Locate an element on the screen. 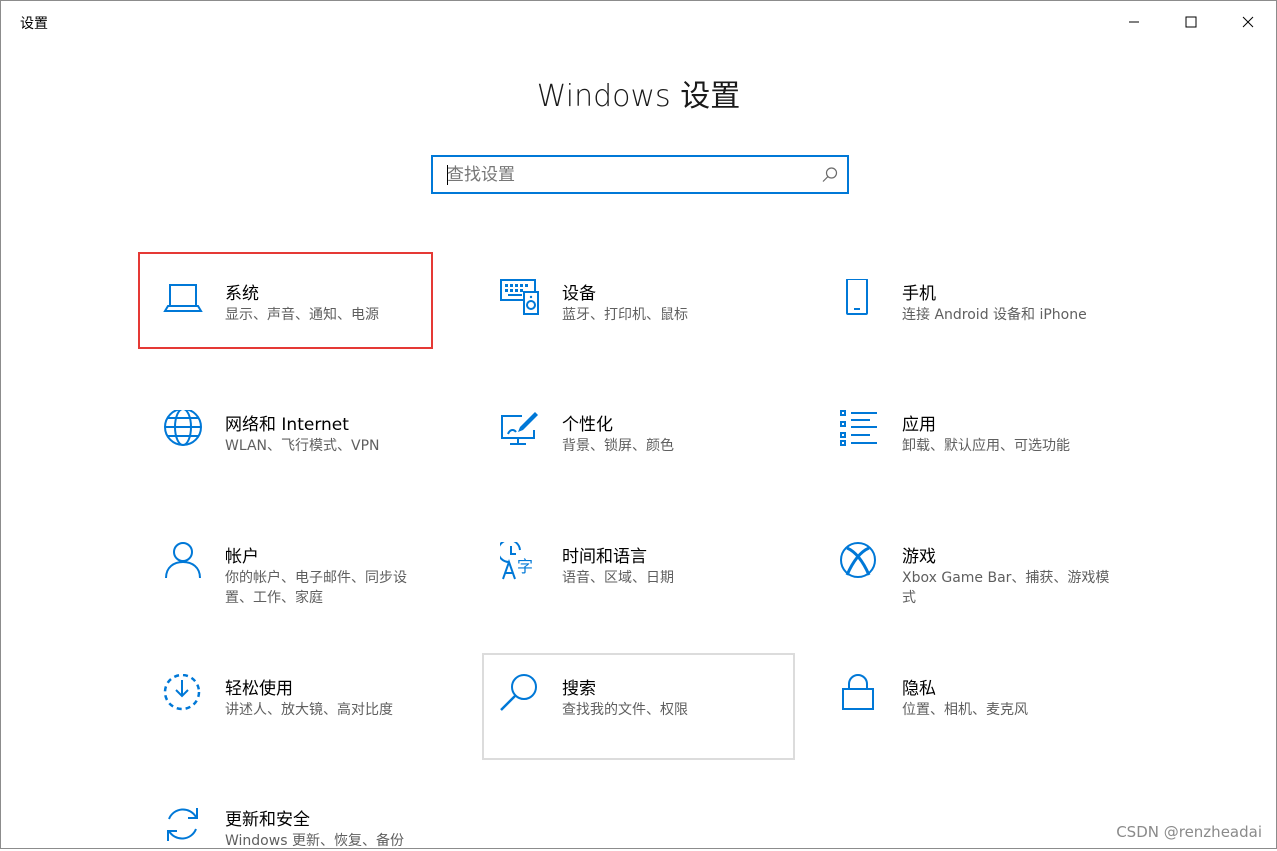 The image size is (1277, 851). close-icon is located at coordinates (1247, 22).